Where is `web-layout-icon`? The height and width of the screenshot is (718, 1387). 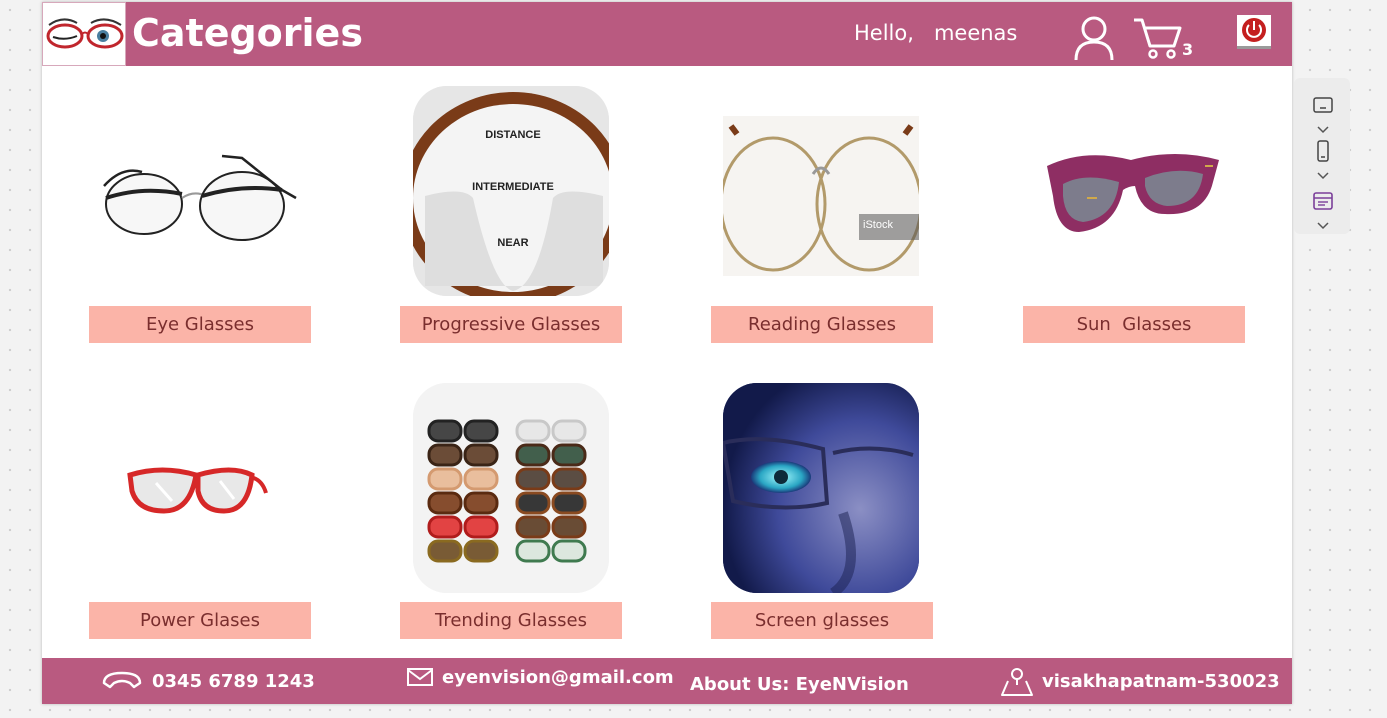
web-layout-icon is located at coordinates (1323, 201).